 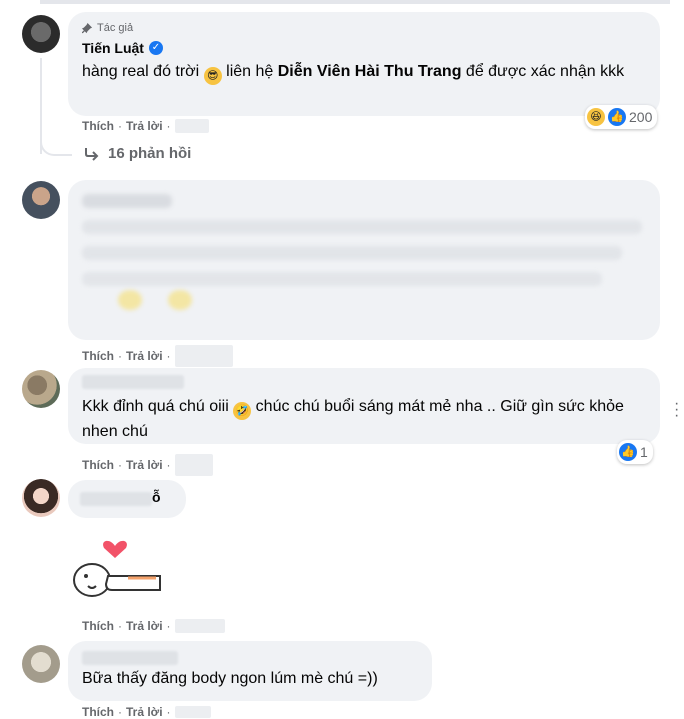 What do you see at coordinates (141, 71) in the screenshot?
I see `comment-text-part: hàng real đó trời` at bounding box center [141, 71].